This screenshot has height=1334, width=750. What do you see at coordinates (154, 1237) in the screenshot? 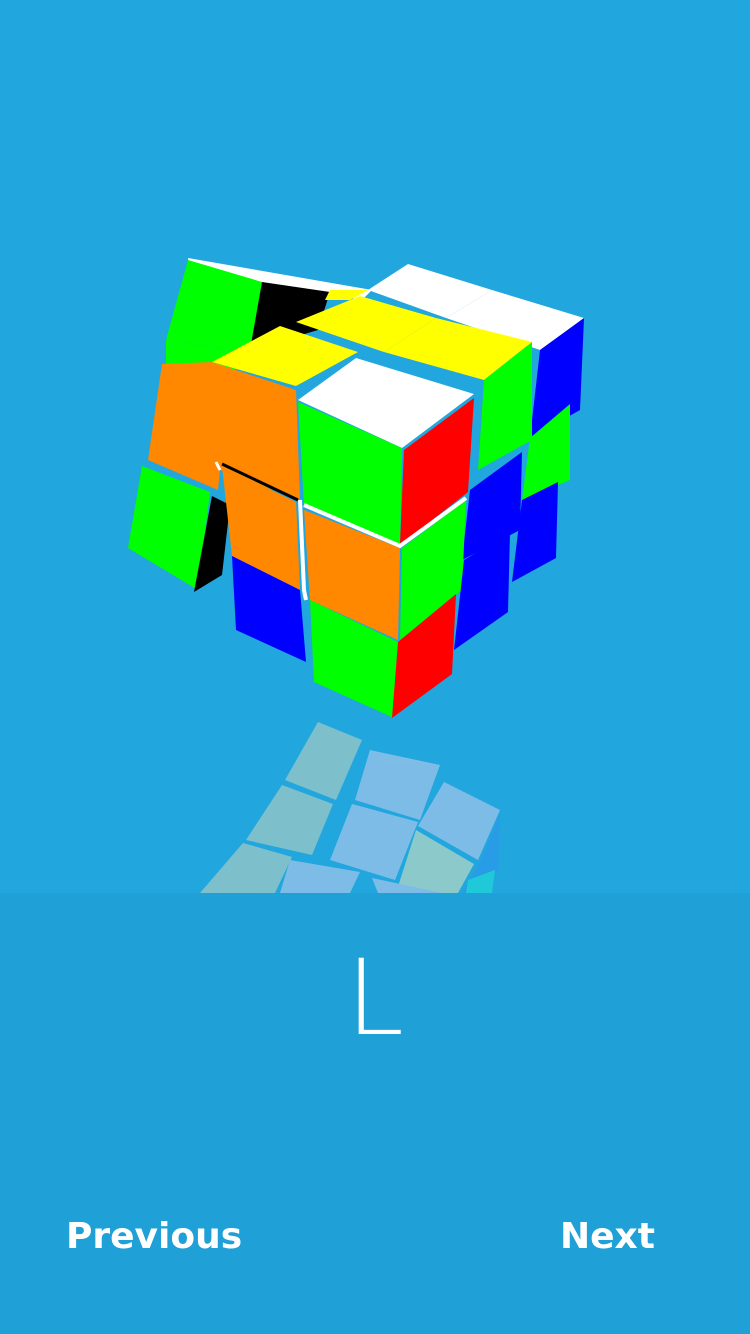
I see `previous-button: Previous` at bounding box center [154, 1237].